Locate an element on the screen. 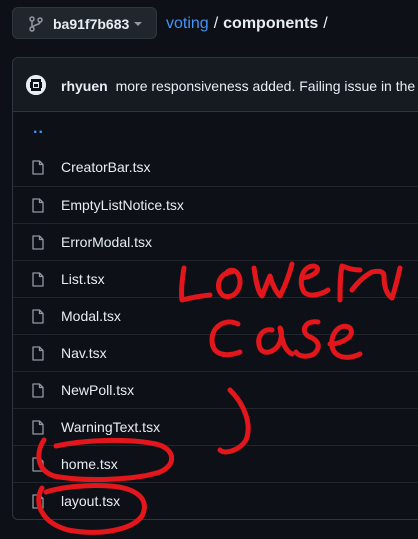 The height and width of the screenshot is (539, 418). file-name-link: List.tsx is located at coordinates (83, 279).